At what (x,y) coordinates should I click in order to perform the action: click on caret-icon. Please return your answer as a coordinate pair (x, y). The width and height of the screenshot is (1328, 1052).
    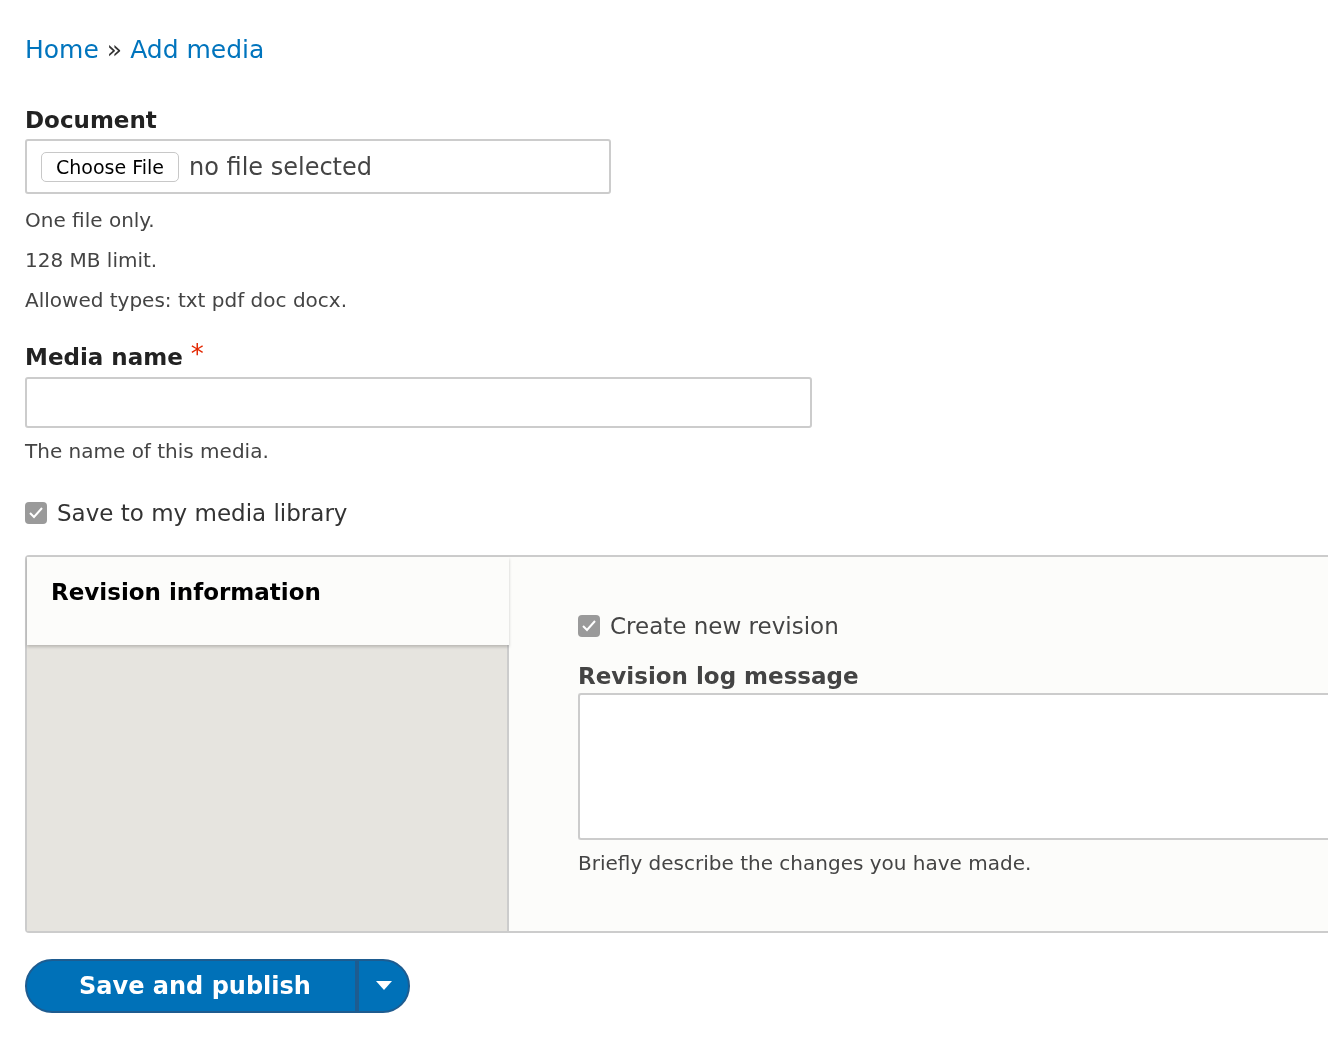
    Looking at the image, I should click on (383, 985).